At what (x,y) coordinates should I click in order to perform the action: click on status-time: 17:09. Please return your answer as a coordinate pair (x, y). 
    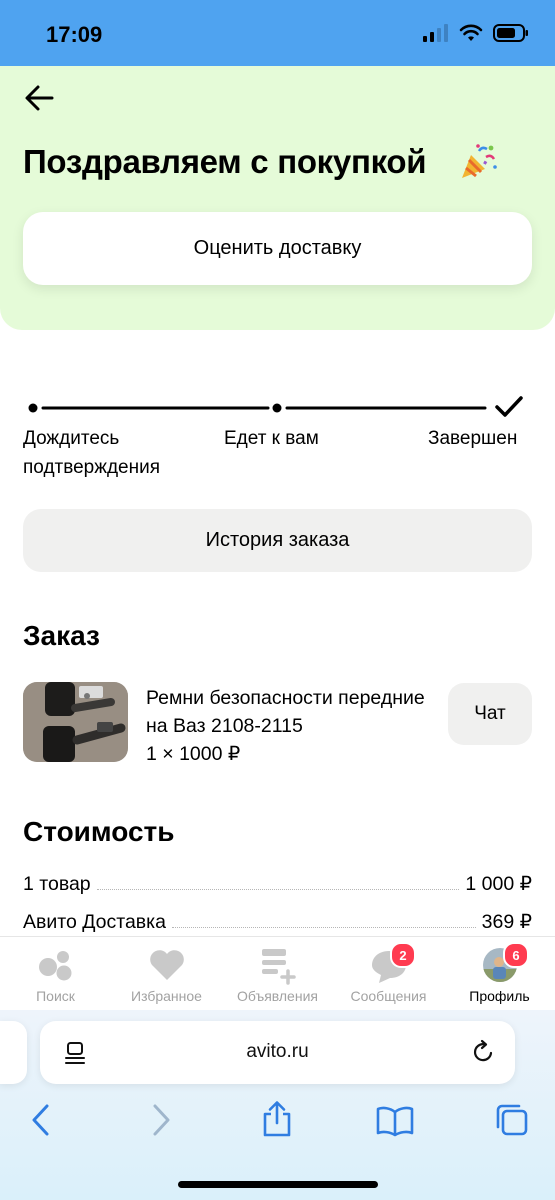
    Looking at the image, I should click on (74, 34).